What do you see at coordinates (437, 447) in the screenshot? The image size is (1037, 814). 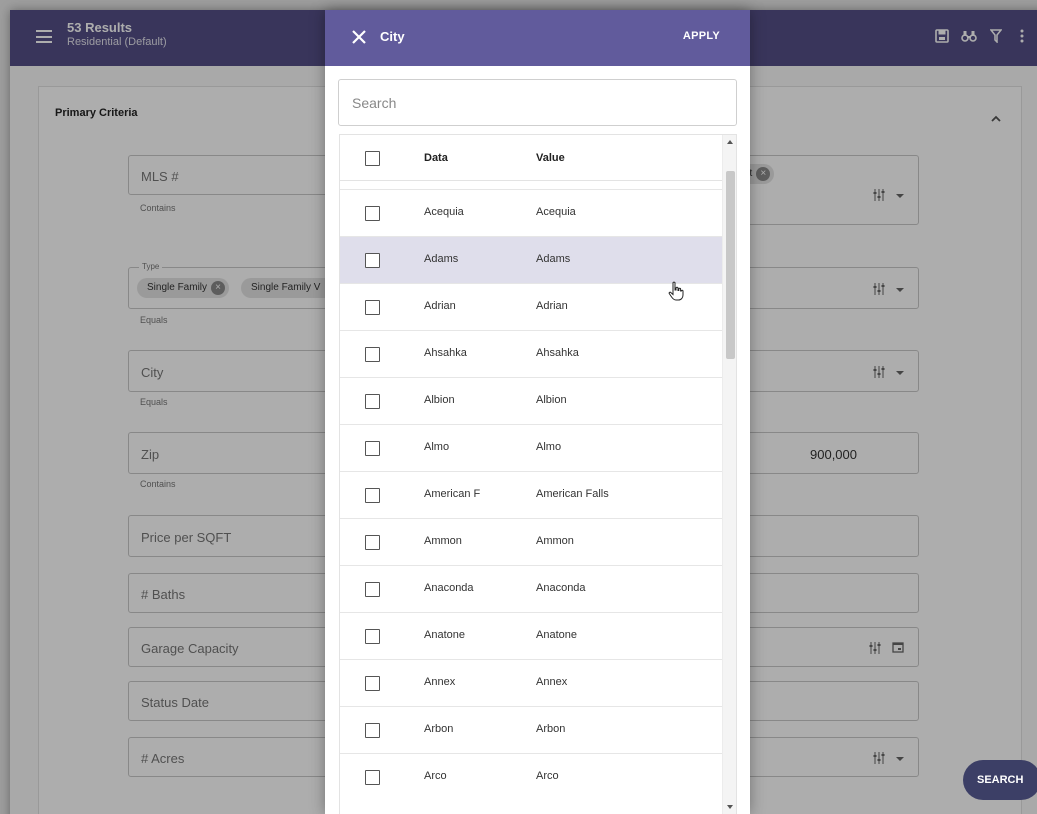 I see `cell-data: Almo` at bounding box center [437, 447].